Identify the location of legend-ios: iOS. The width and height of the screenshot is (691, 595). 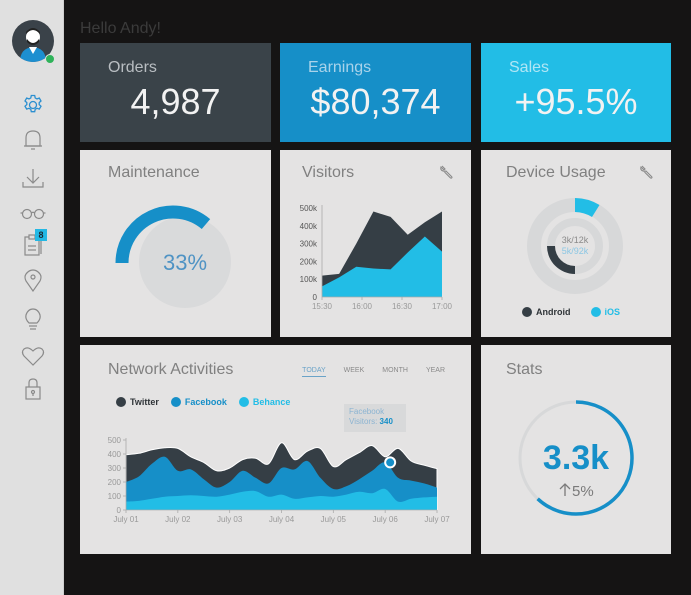
(605, 312).